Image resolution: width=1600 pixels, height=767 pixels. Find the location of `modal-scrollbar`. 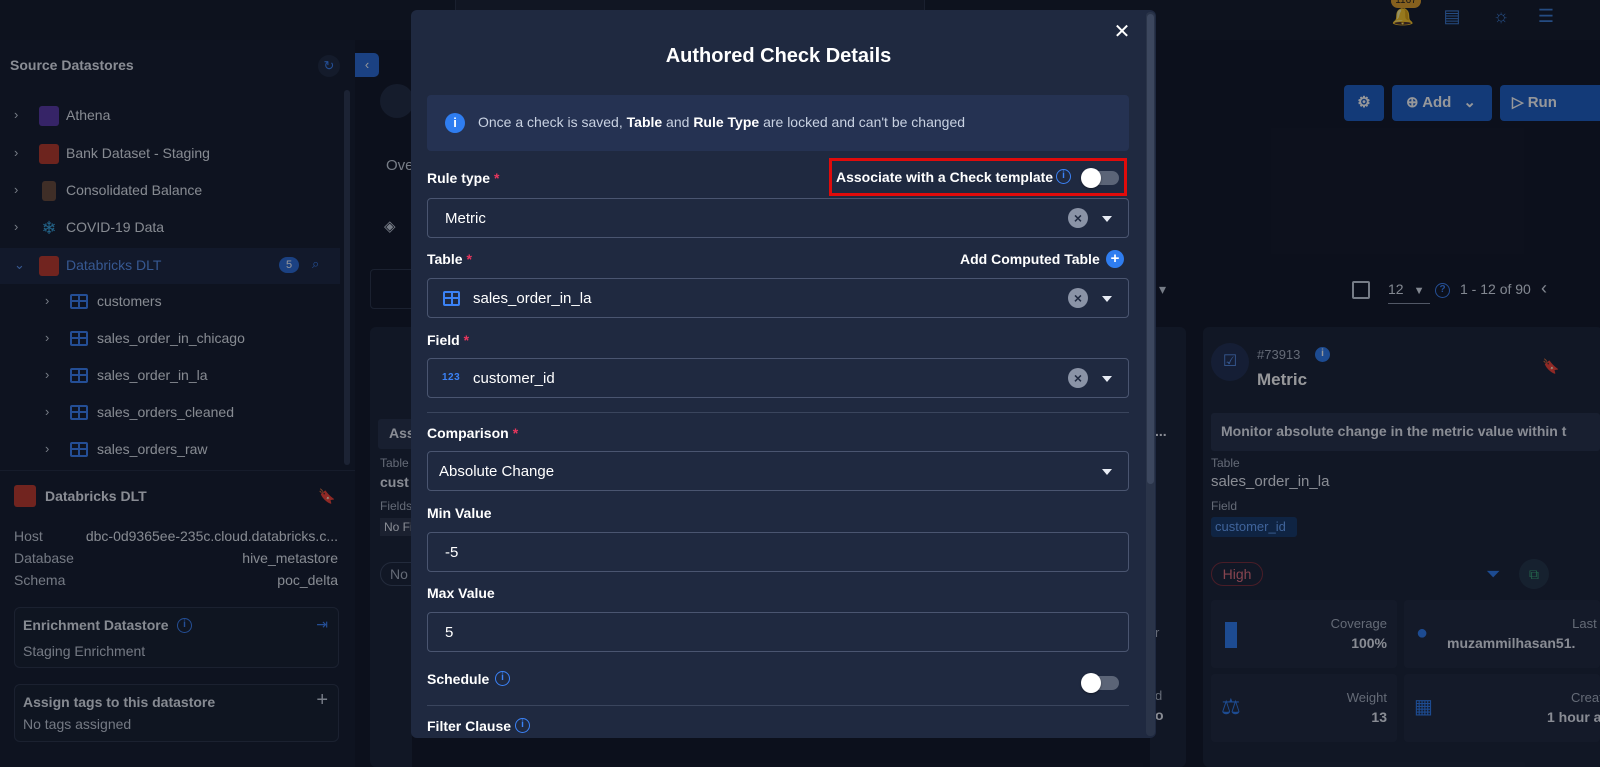

modal-scrollbar is located at coordinates (1150, 249).